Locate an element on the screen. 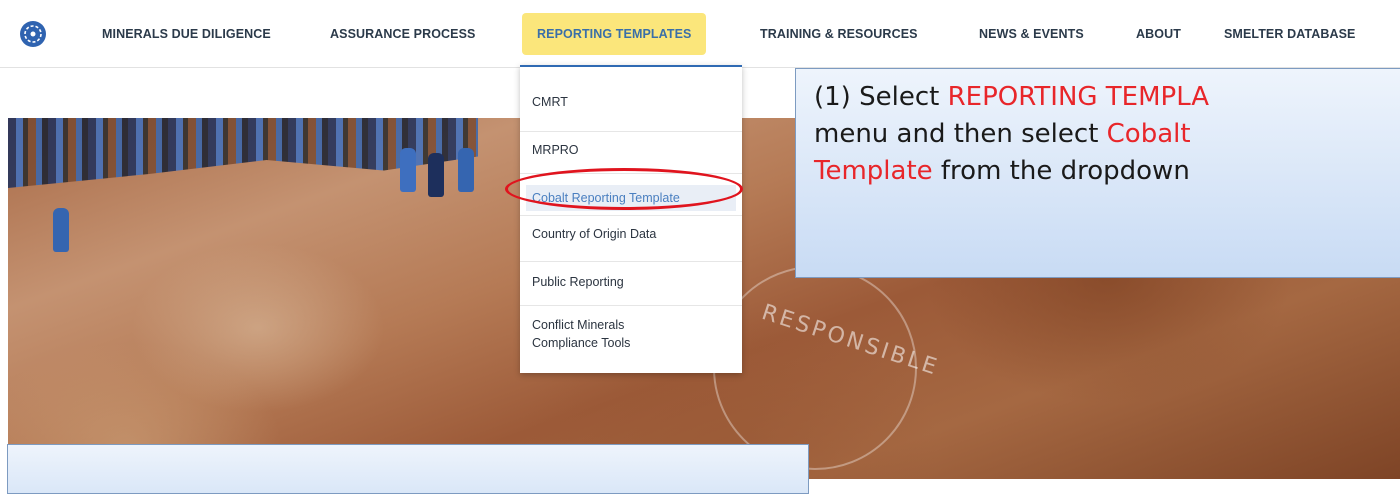  emblem-watermark is located at coordinates (815, 368).